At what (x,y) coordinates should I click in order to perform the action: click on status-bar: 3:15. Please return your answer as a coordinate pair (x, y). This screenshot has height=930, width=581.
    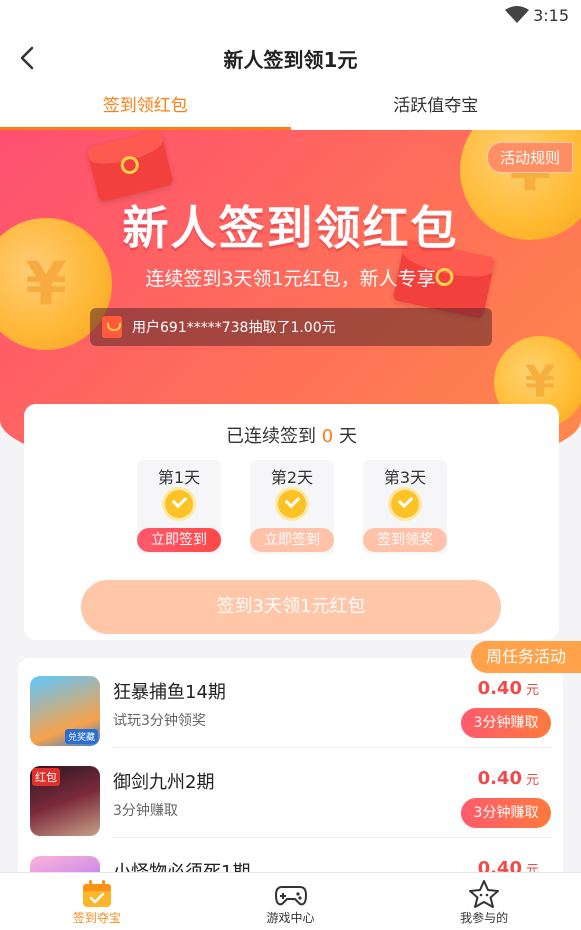
    Looking at the image, I should click on (290, 16).